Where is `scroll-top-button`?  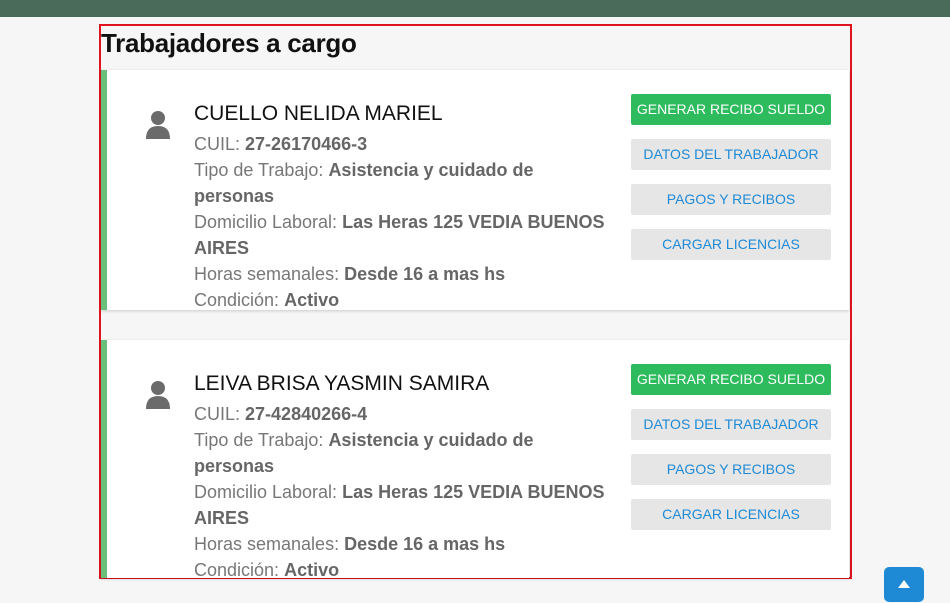 scroll-top-button is located at coordinates (904, 584).